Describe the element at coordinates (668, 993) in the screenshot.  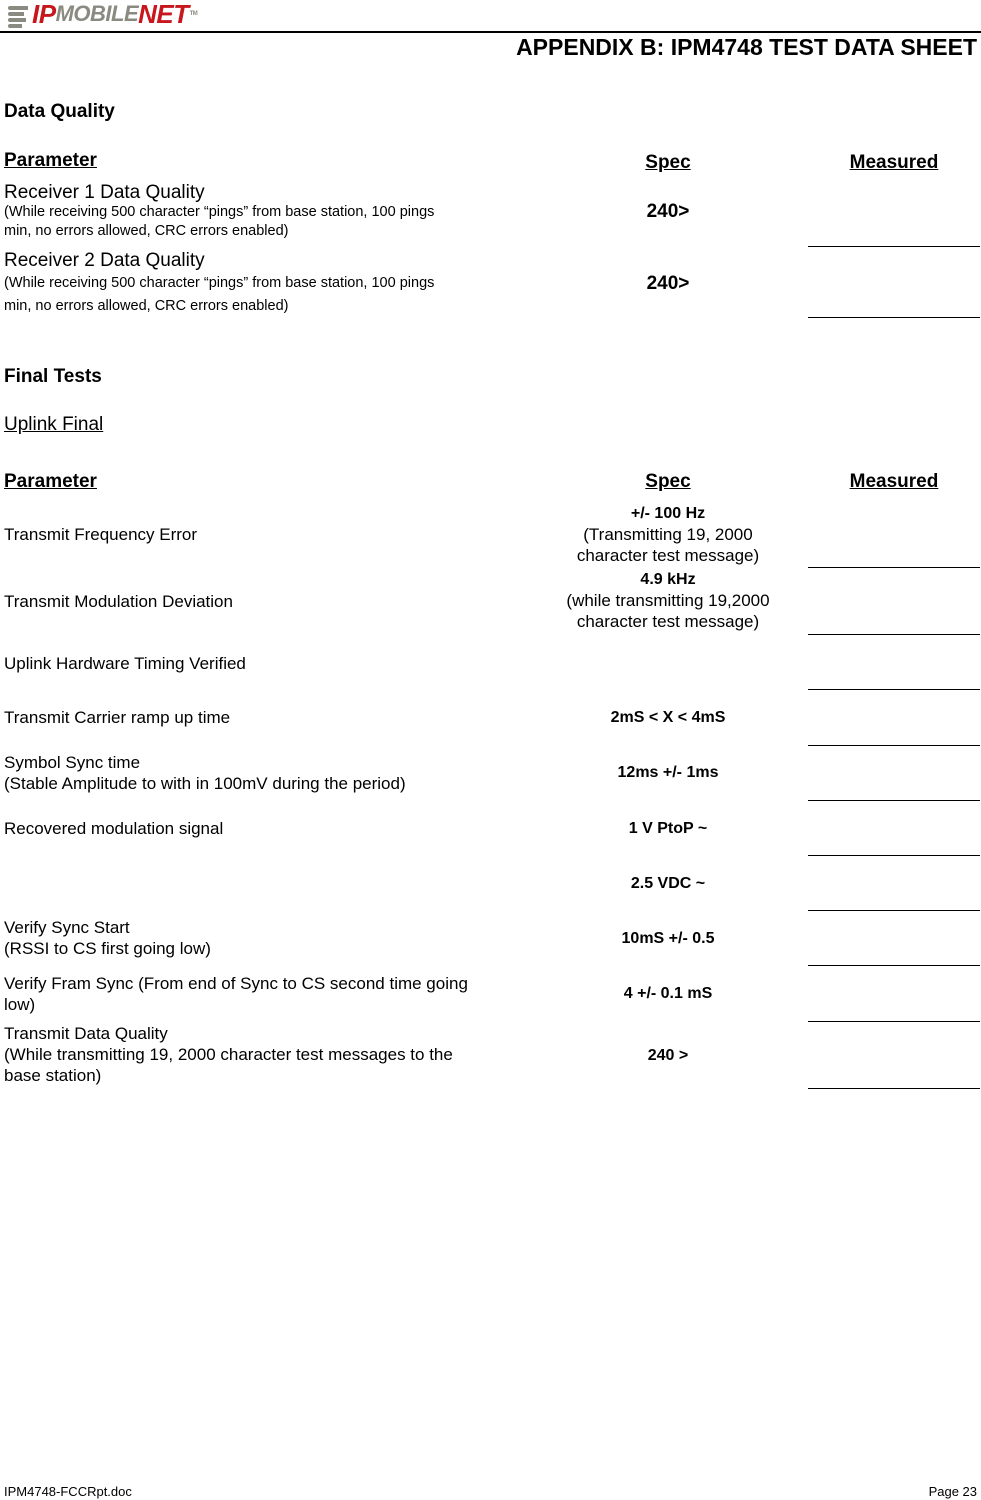
I see `spec-value: 4 +/- 0.1 mS` at that location.